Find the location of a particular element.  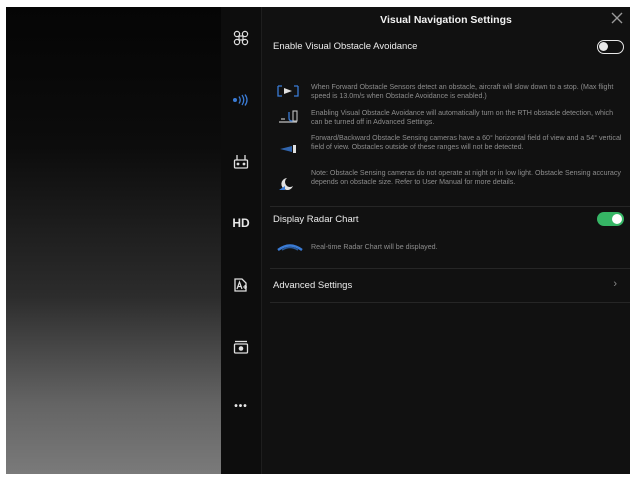

sidebar-item-battery is located at coordinates (241, 285).